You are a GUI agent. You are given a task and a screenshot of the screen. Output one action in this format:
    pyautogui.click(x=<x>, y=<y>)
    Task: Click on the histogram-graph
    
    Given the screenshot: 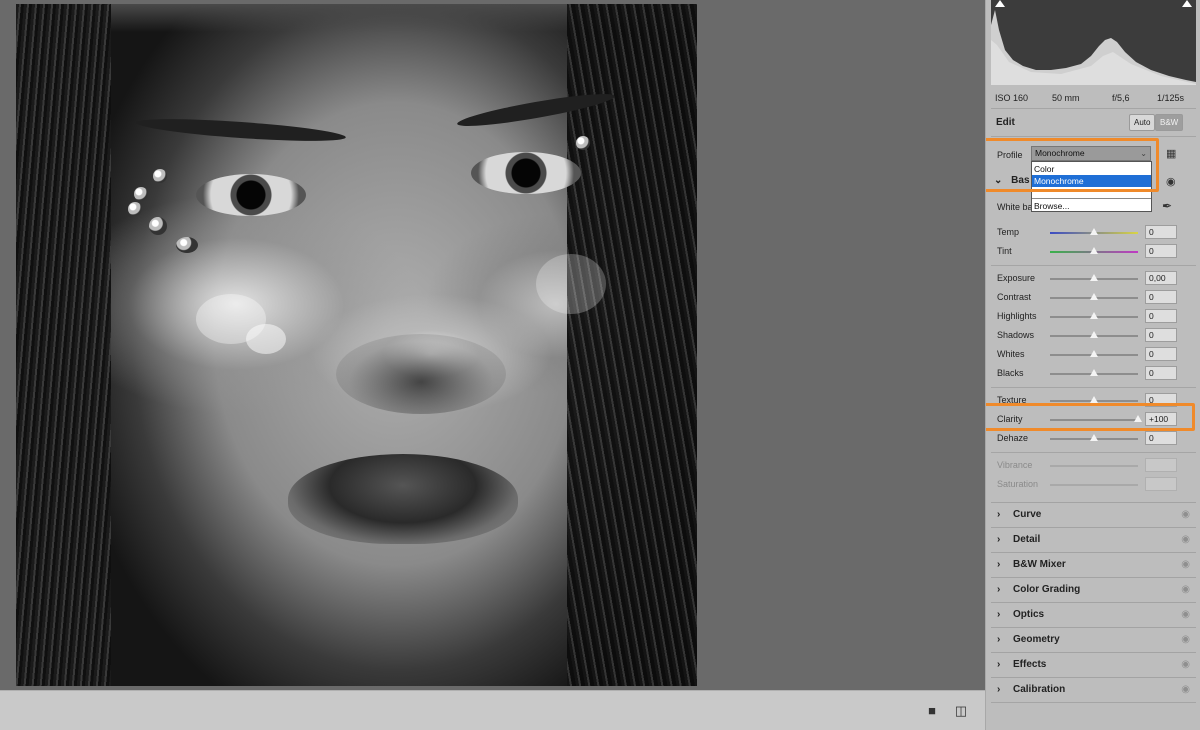 What is the action you would take?
    pyautogui.click(x=1093, y=47)
    